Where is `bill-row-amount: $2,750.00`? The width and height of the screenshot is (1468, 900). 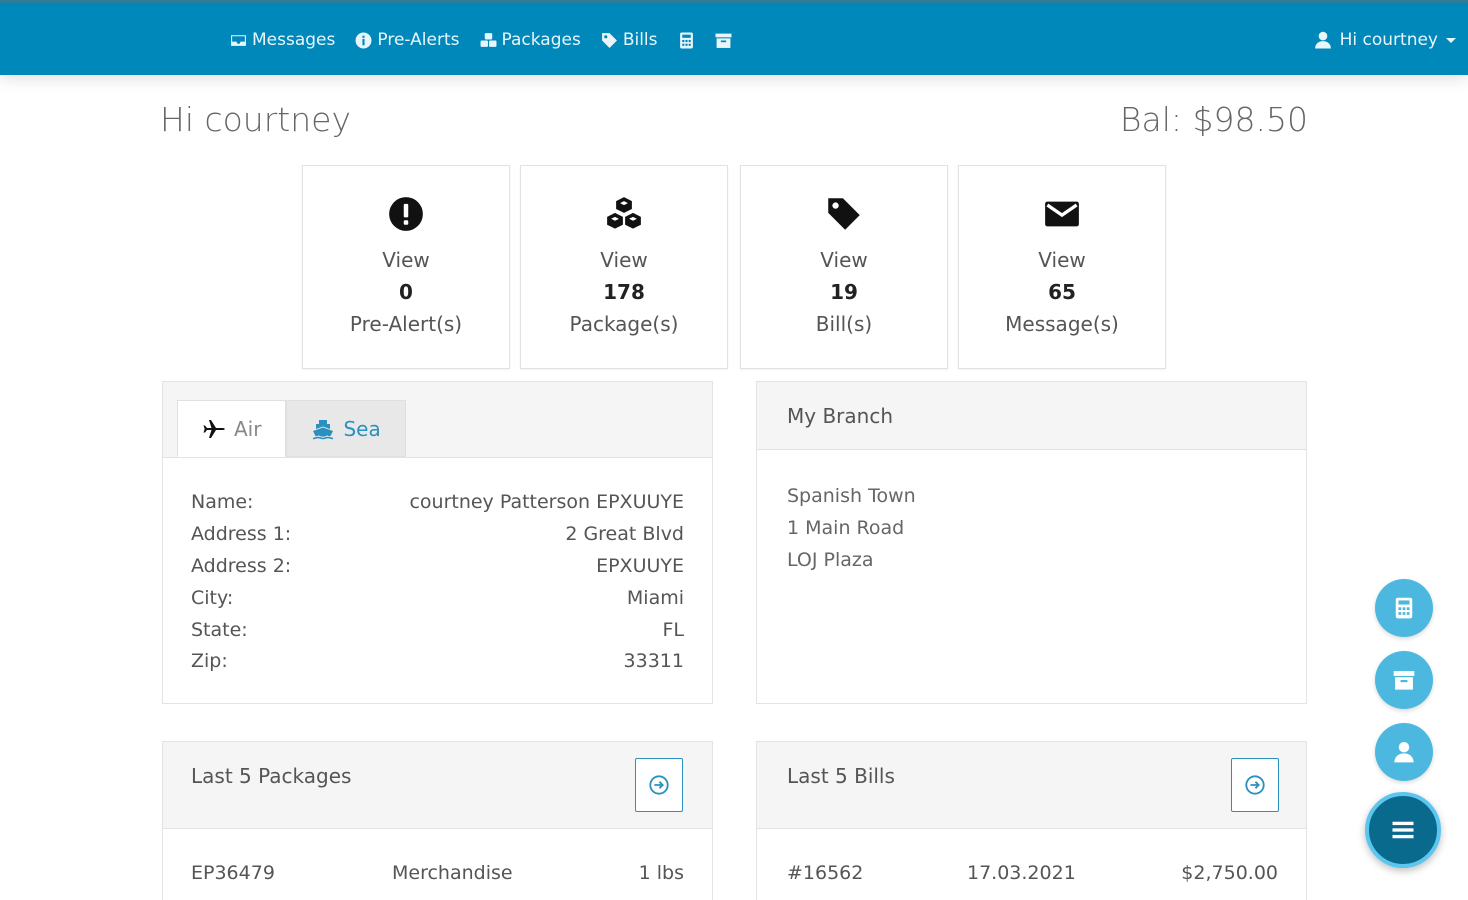
bill-row-amount: $2,750.00 is located at coordinates (1229, 873).